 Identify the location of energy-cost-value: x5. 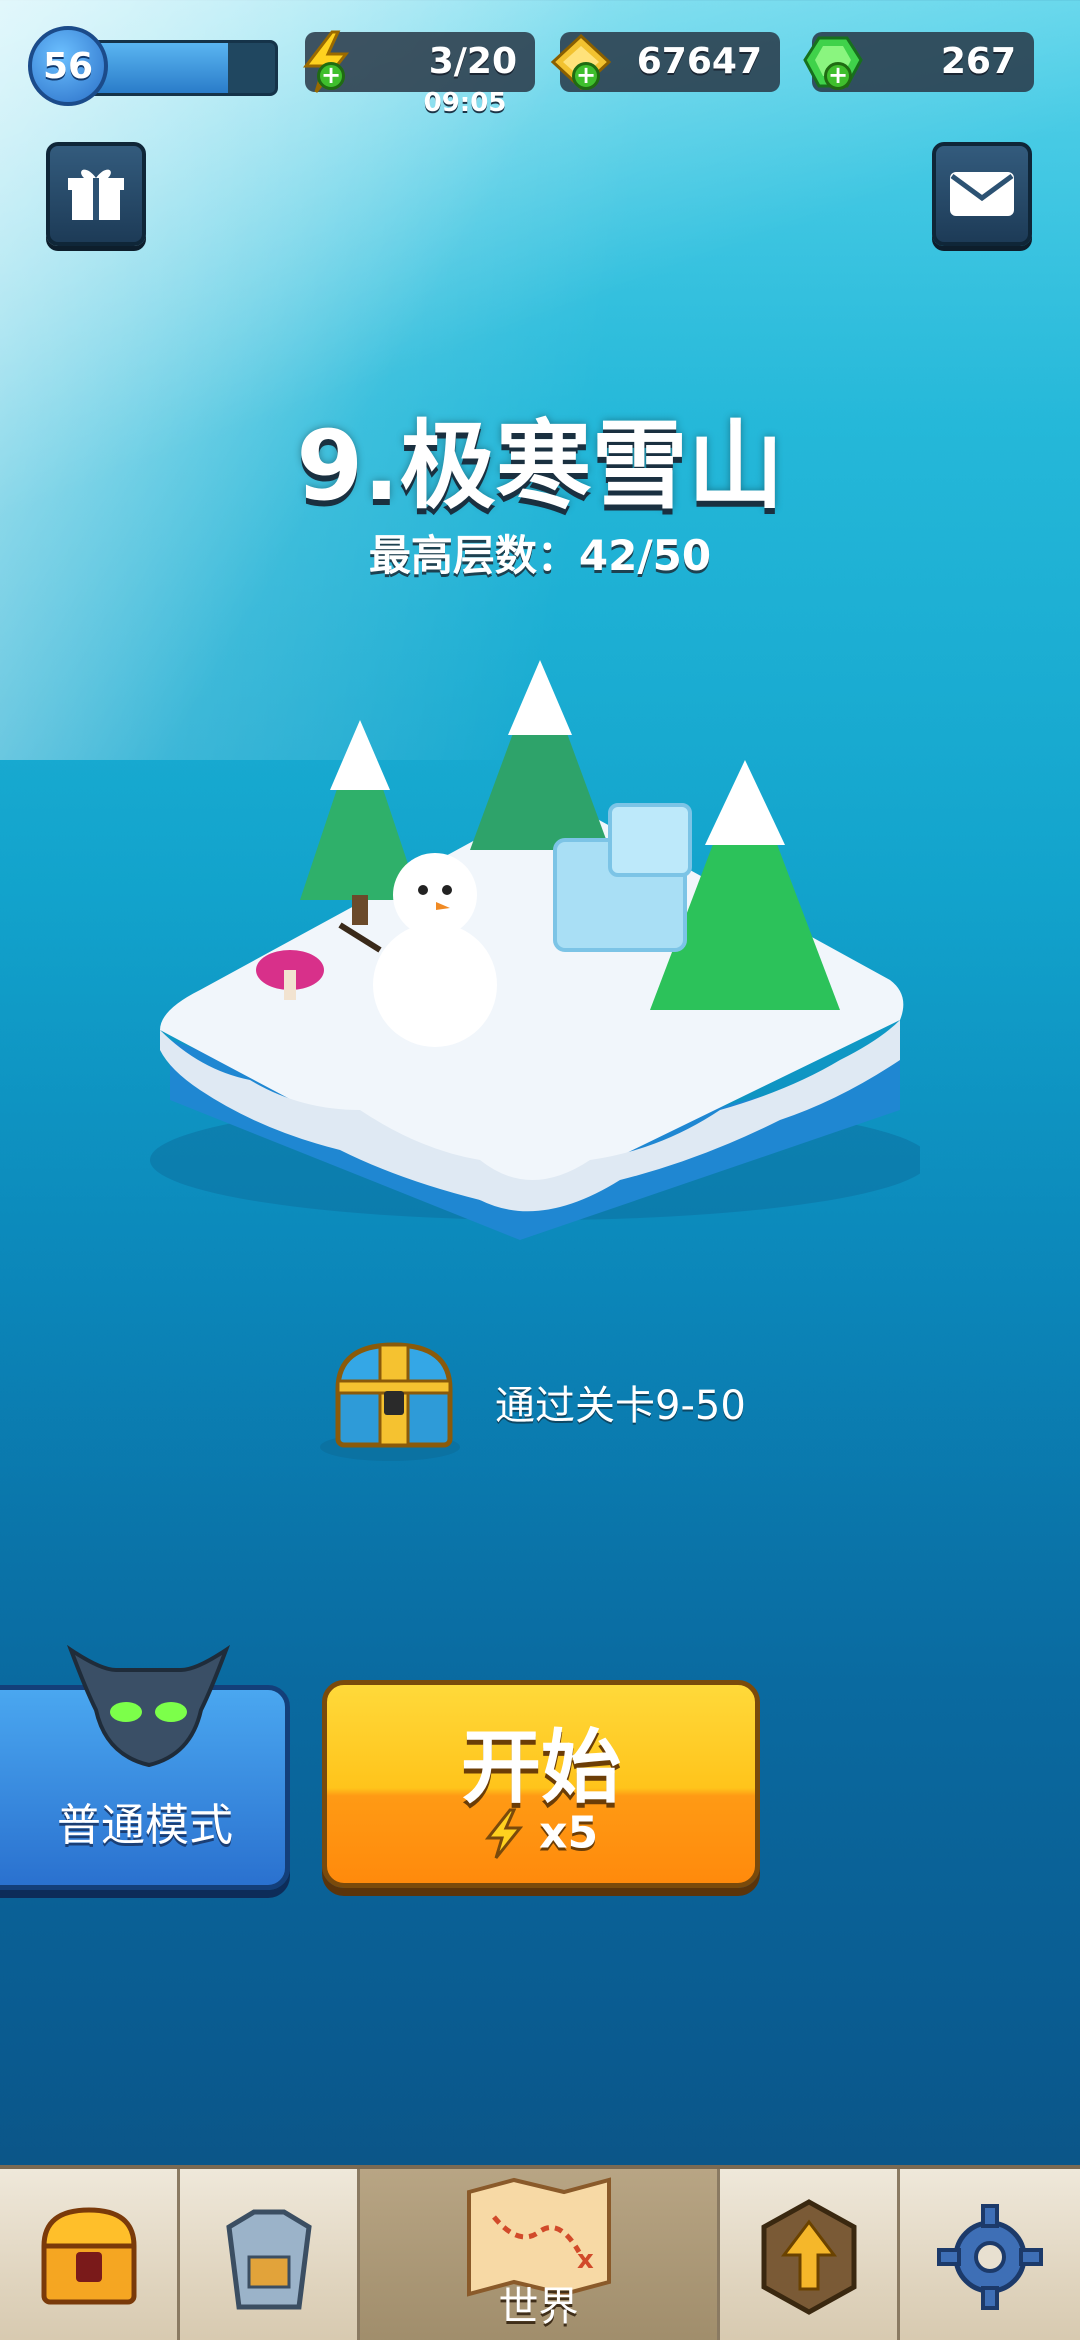
(569, 1833).